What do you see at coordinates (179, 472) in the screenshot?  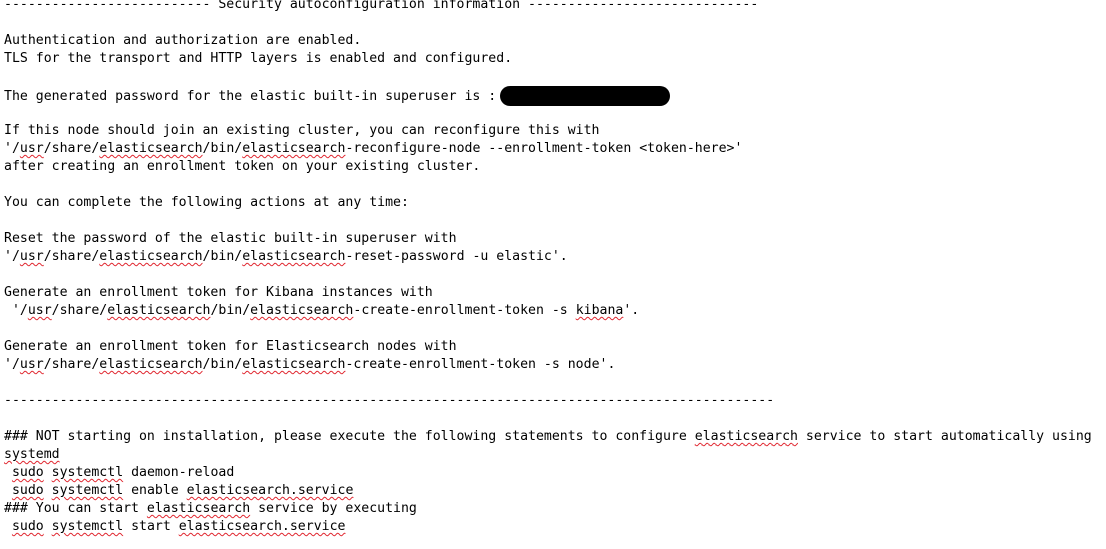 I see `terminal-text: daemon-reload` at bounding box center [179, 472].